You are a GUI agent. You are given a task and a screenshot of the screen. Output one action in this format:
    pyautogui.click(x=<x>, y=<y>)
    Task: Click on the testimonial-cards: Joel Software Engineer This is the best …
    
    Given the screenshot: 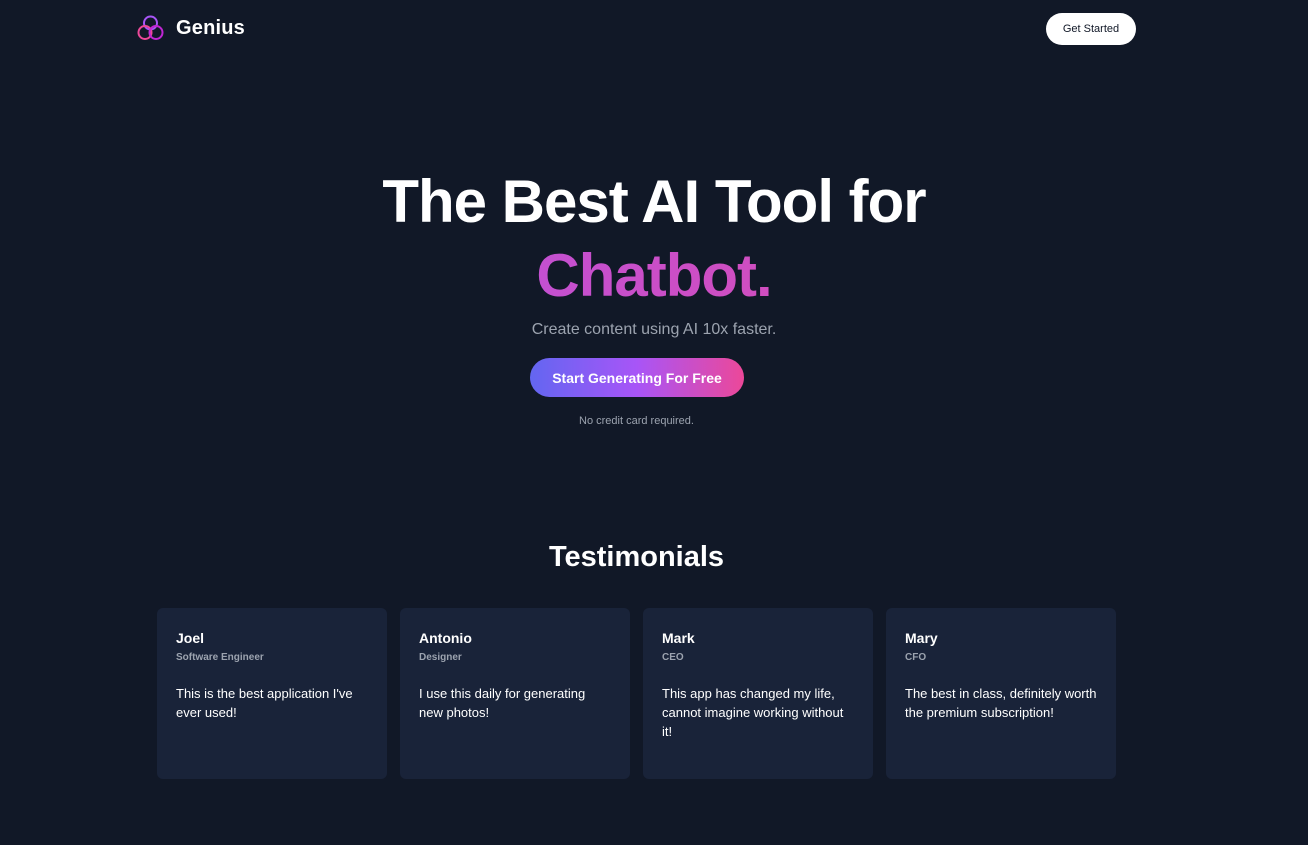 What is the action you would take?
    pyautogui.click(x=636, y=693)
    